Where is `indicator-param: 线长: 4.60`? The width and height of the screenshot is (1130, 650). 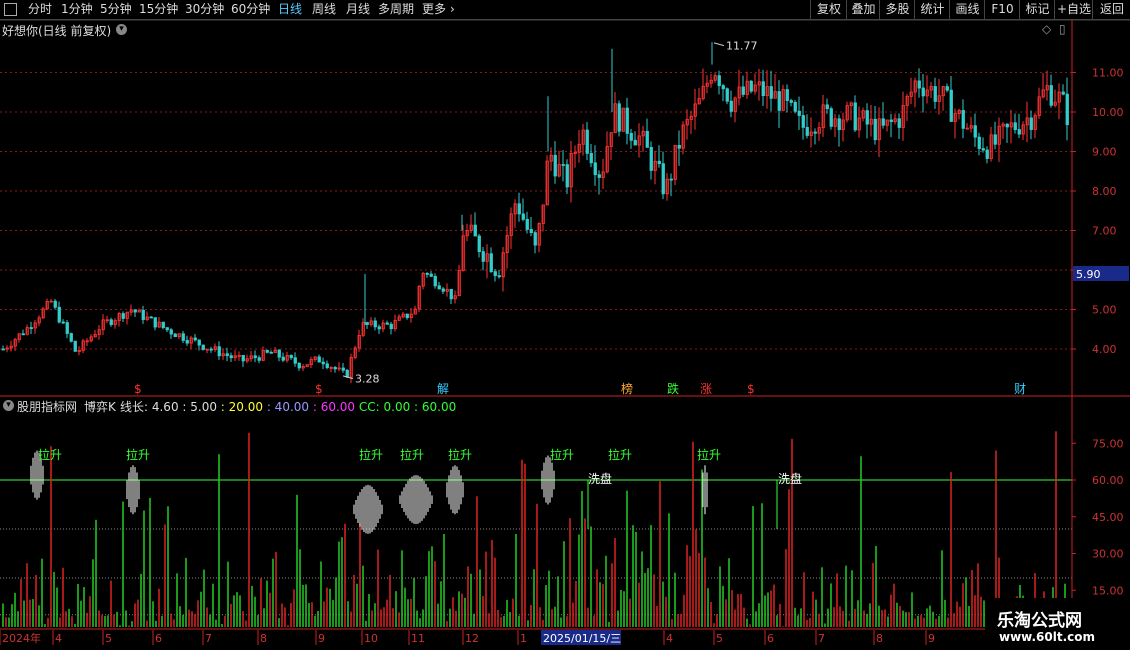 indicator-param: 线长: 4.60 is located at coordinates (151, 407).